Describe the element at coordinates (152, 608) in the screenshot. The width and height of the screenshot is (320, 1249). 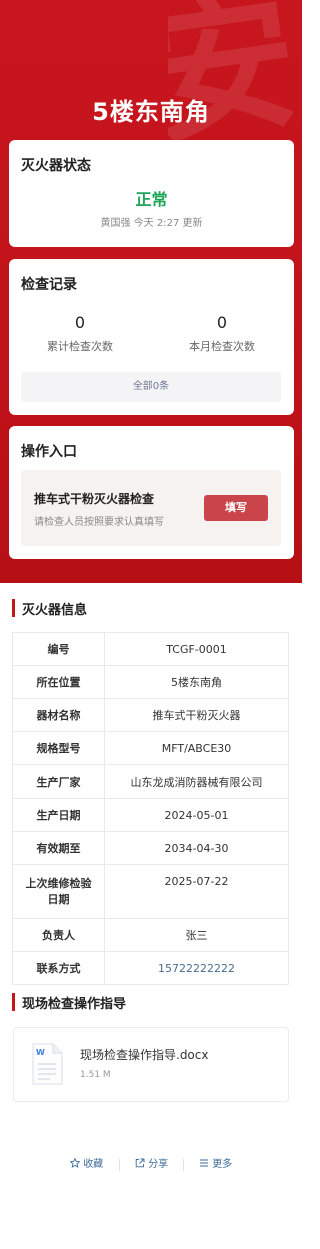
I see `info-section-header: 灭火器信息` at that location.